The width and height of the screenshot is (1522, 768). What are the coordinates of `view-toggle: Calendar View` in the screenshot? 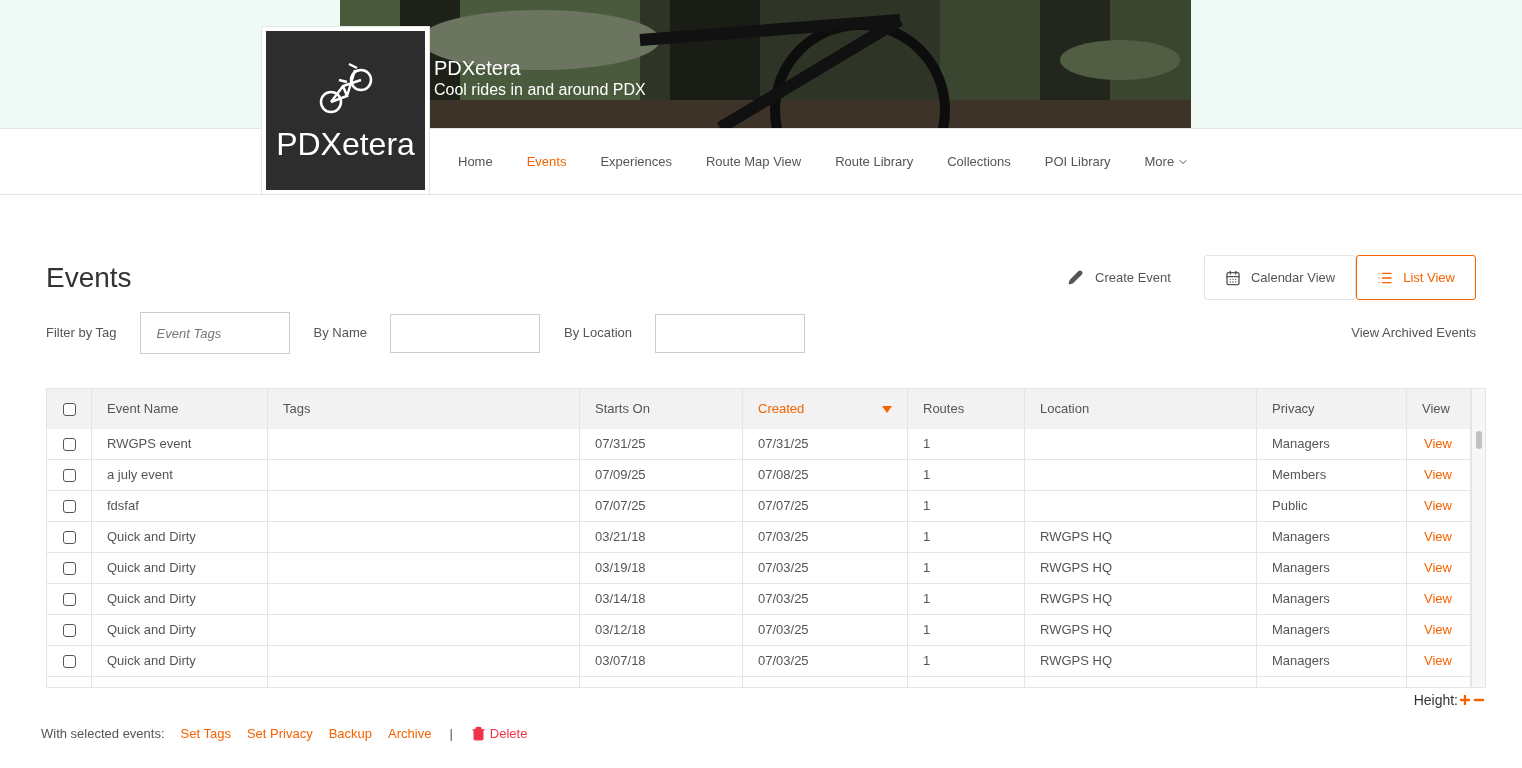 It's located at (1280, 277).